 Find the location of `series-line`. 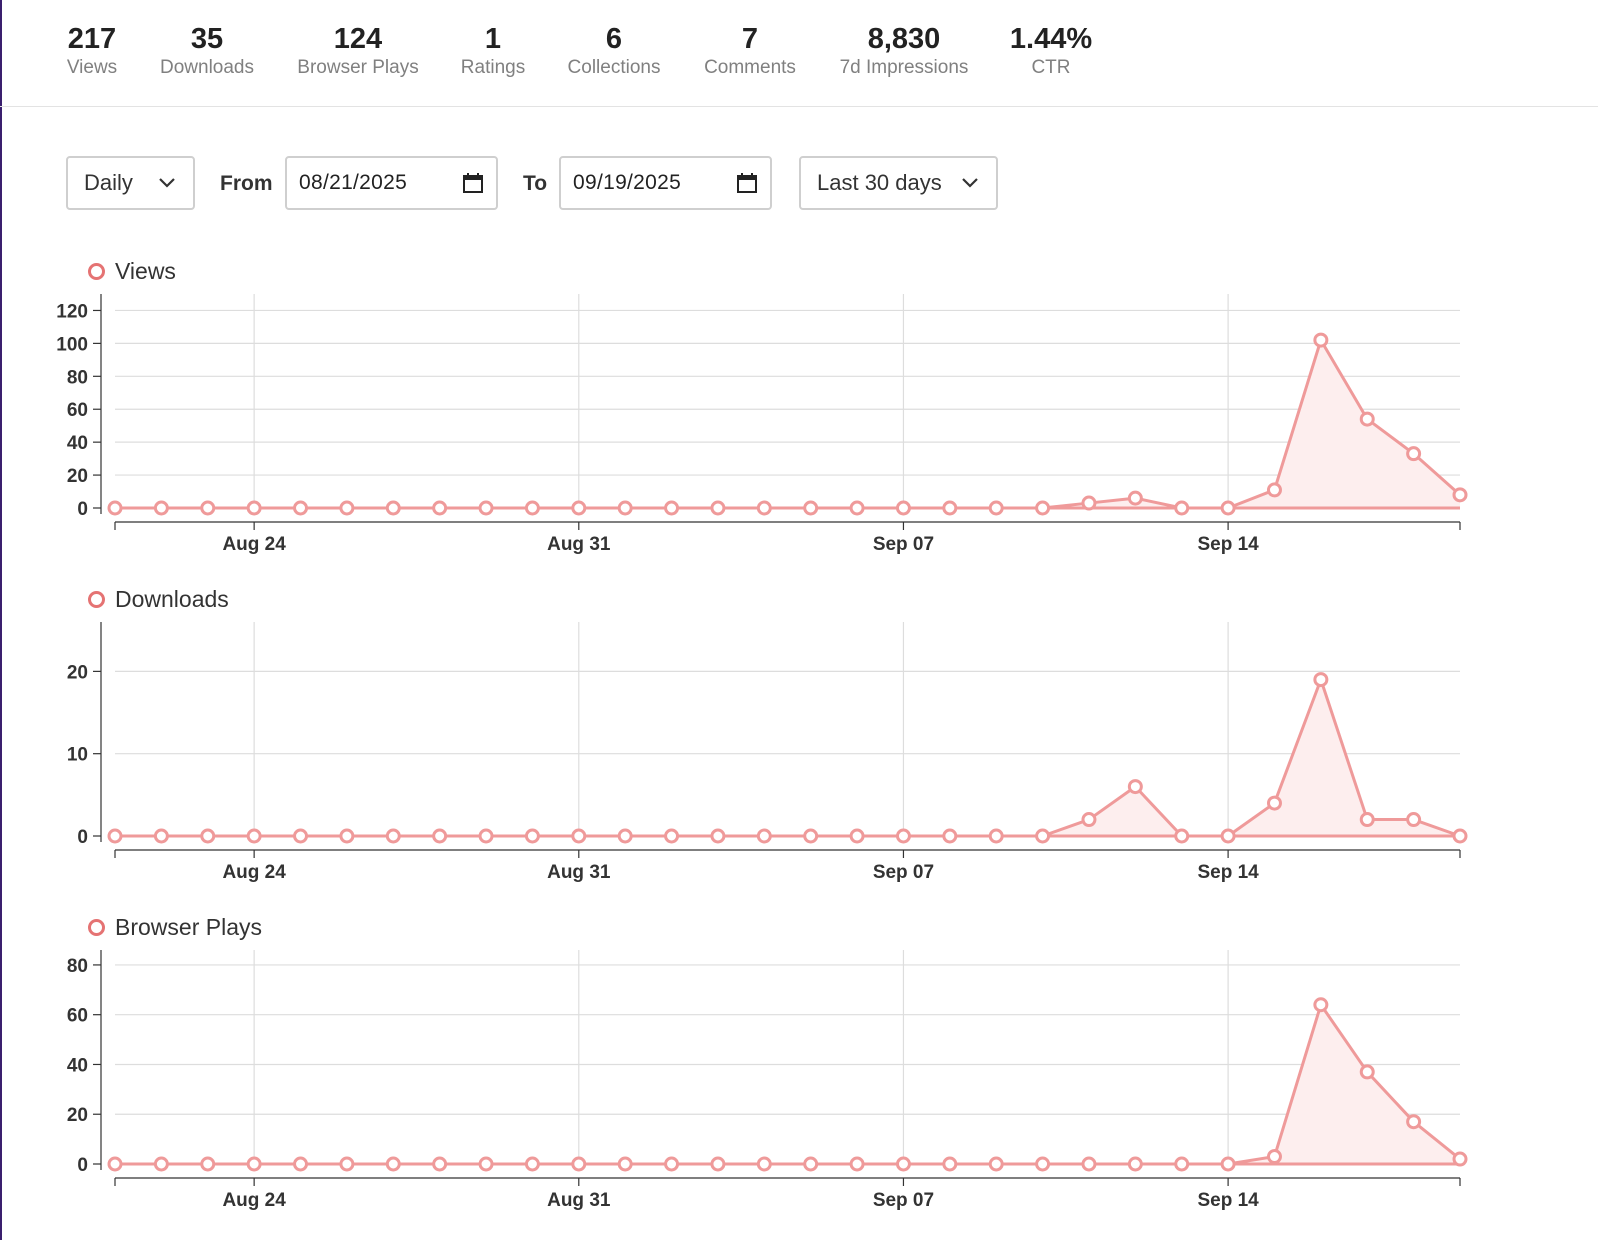

series-line is located at coordinates (788, 1084).